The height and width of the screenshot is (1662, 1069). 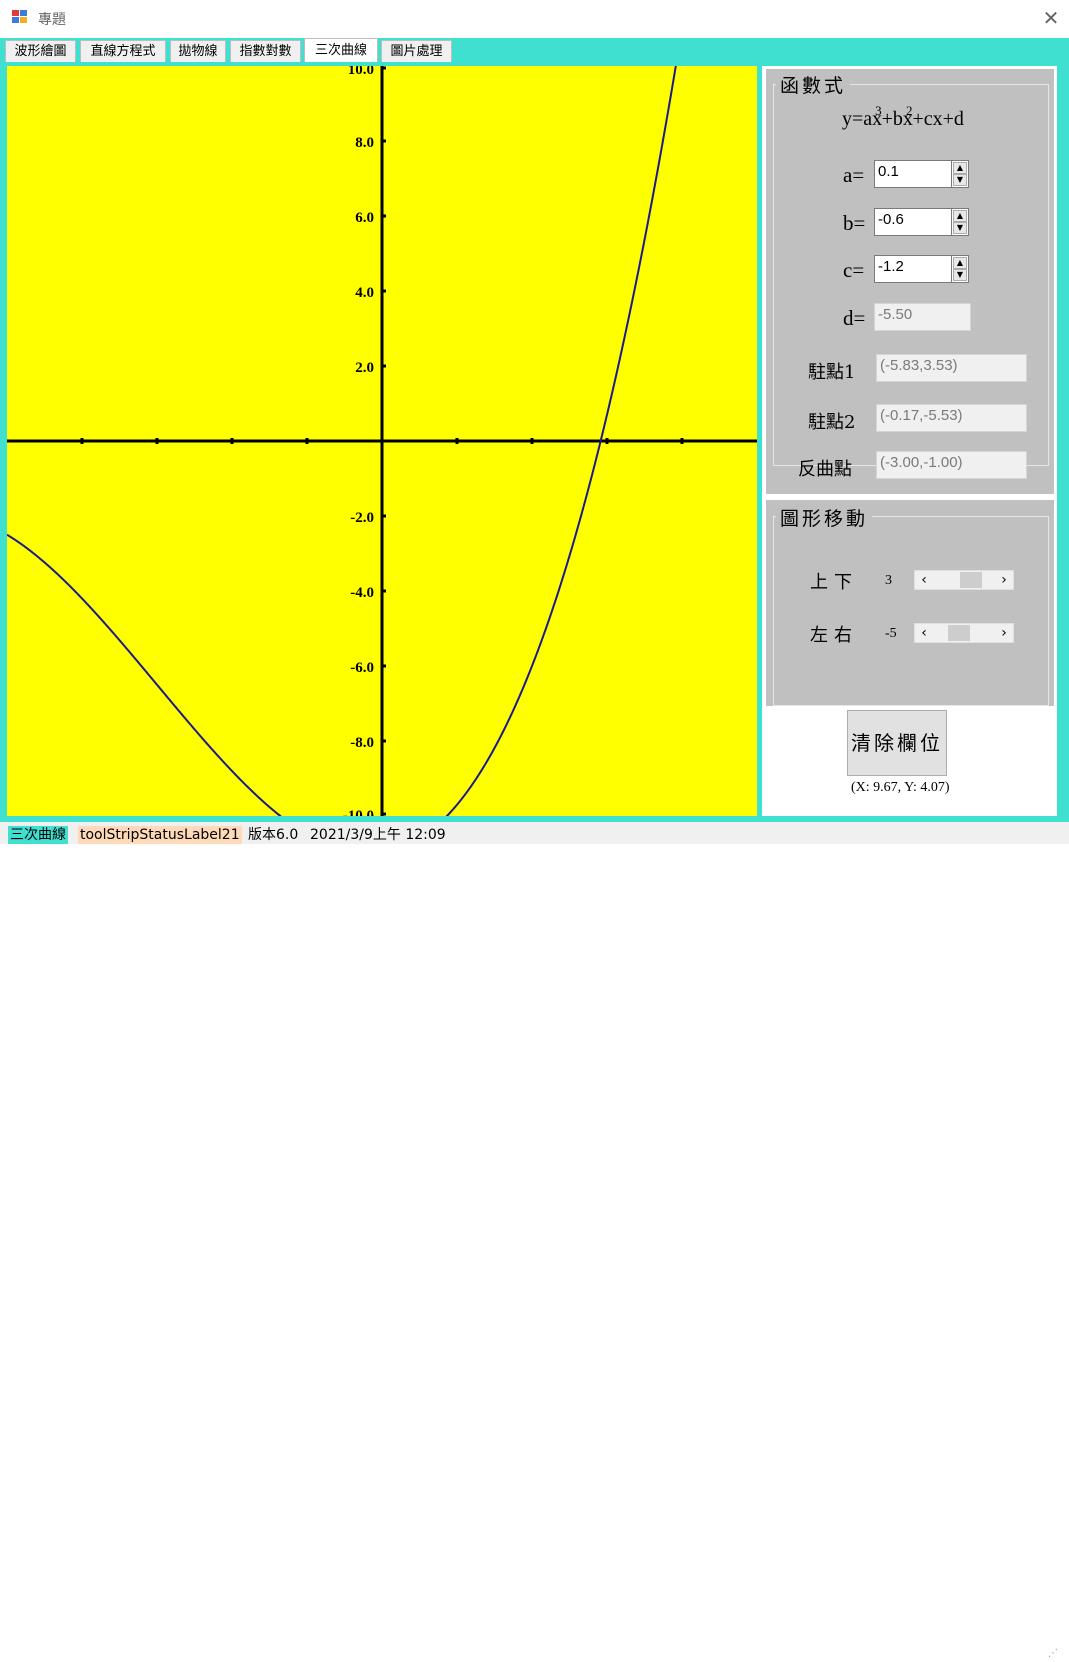 What do you see at coordinates (825, 469) in the screenshot?
I see `inflection-point-label: 反曲點` at bounding box center [825, 469].